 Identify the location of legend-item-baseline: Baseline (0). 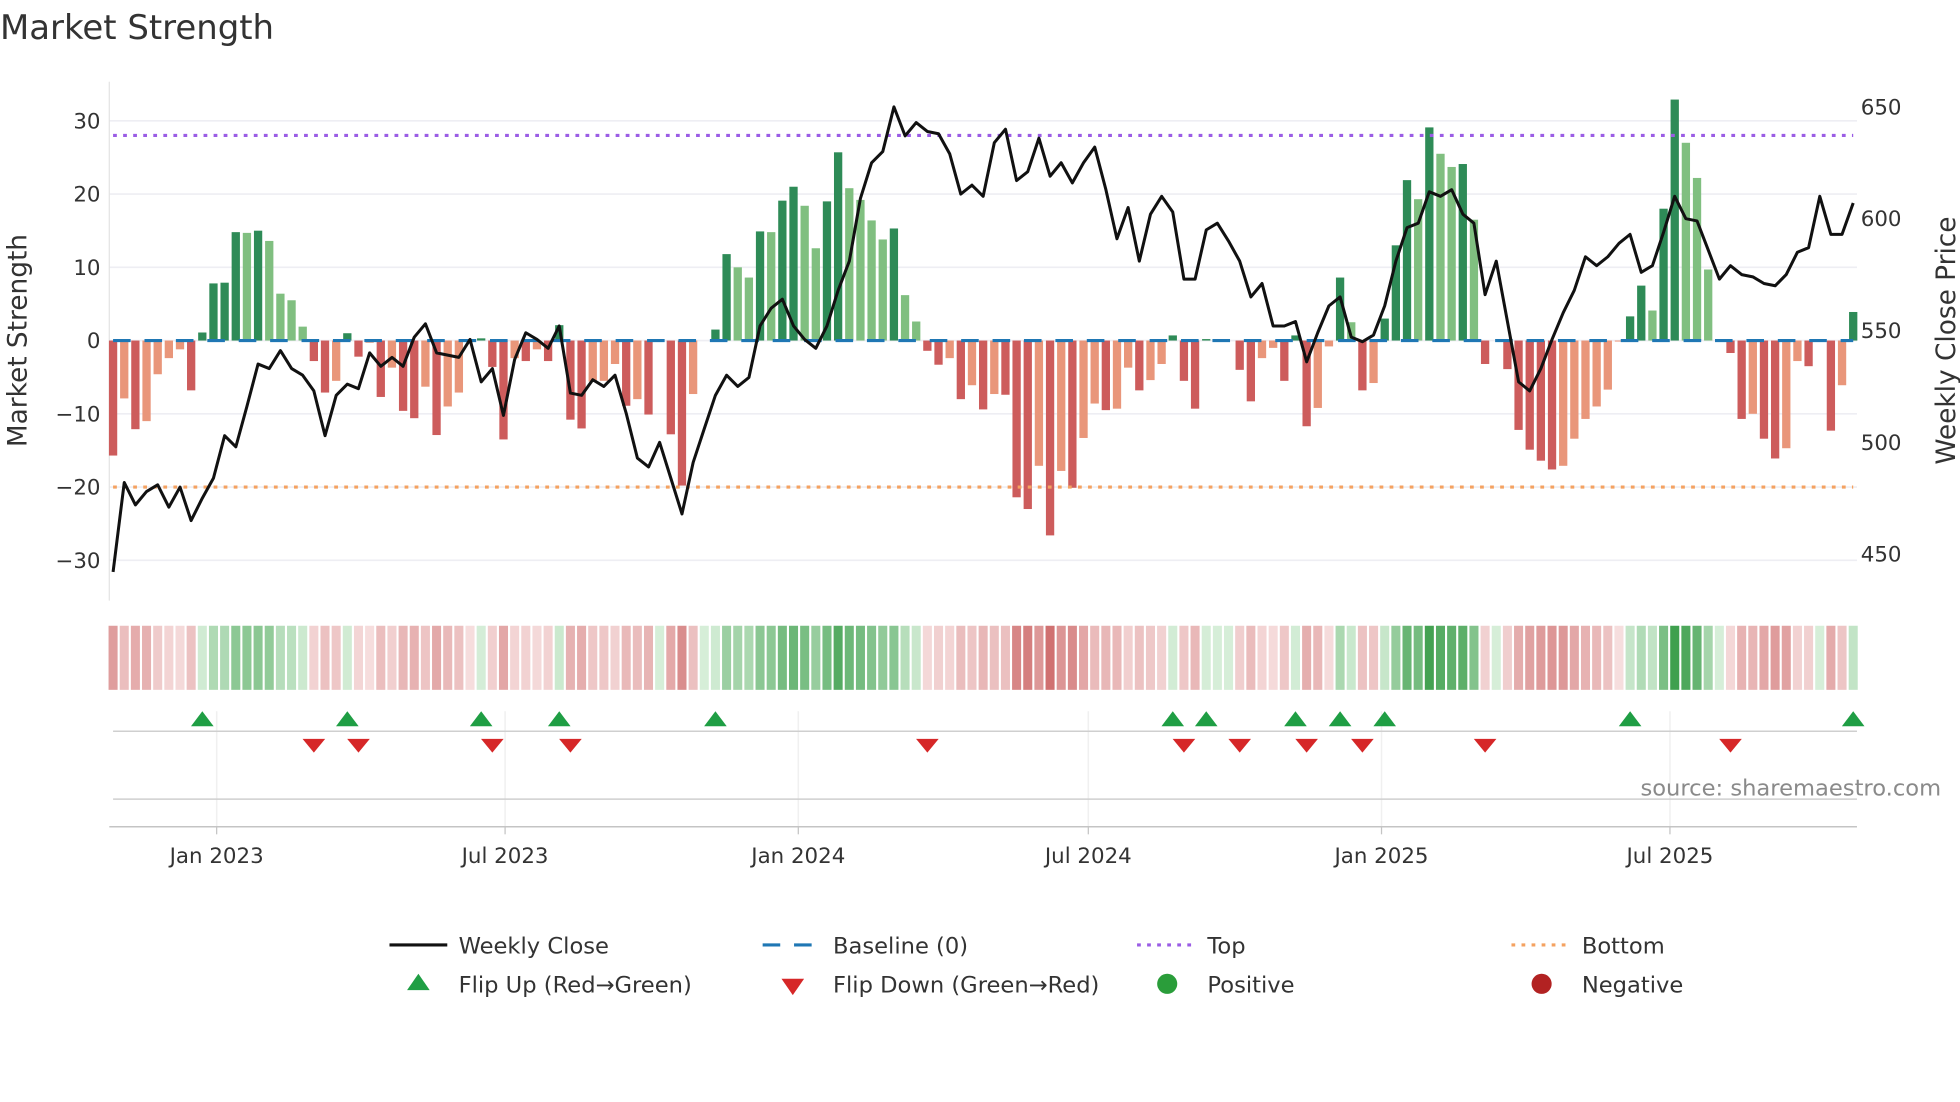
(865, 947).